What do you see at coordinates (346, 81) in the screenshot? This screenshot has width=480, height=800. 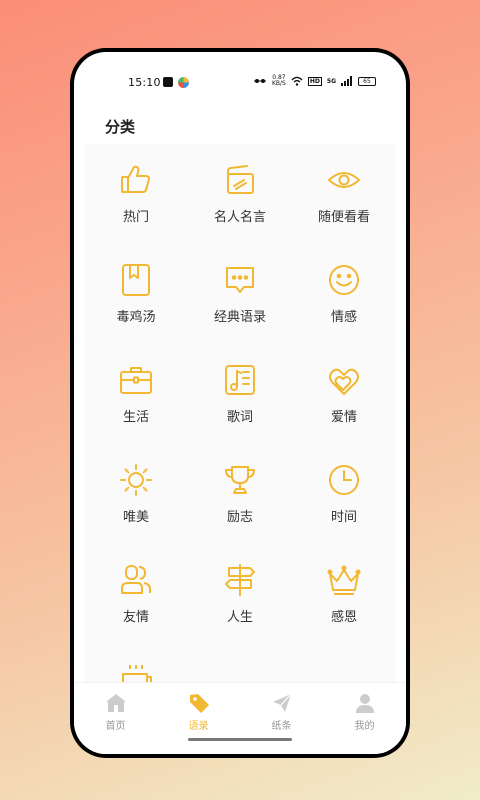 I see `signal-icon` at bounding box center [346, 81].